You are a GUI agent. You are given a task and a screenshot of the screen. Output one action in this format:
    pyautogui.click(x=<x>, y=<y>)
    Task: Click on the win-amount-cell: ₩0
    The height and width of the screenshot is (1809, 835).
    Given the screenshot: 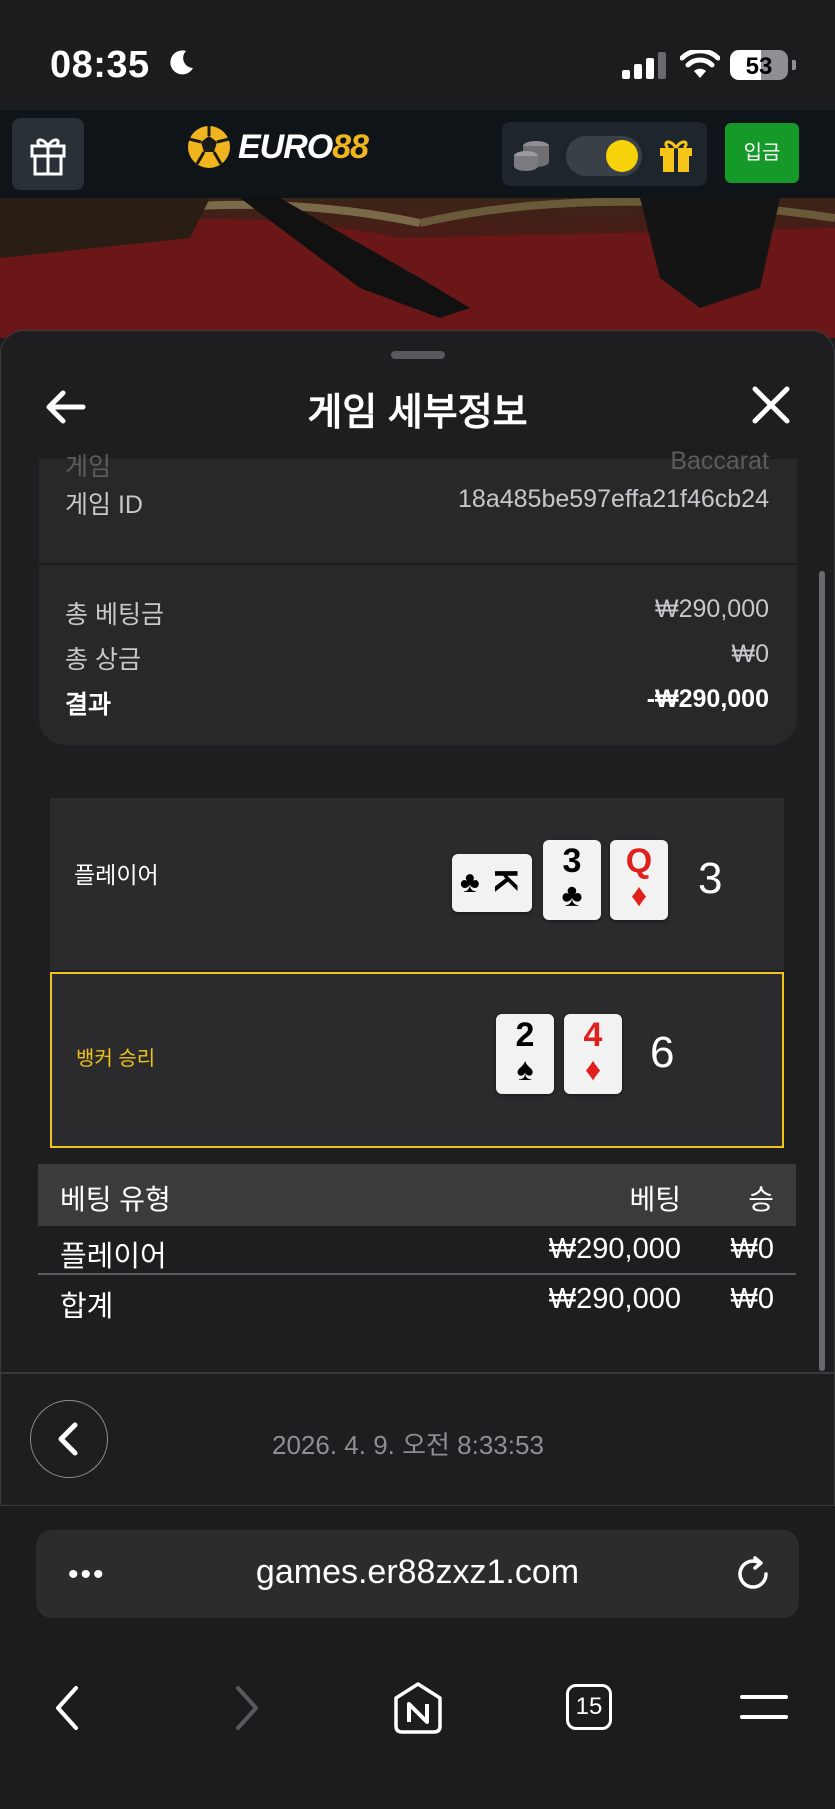 What is the action you would take?
    pyautogui.click(x=752, y=1249)
    